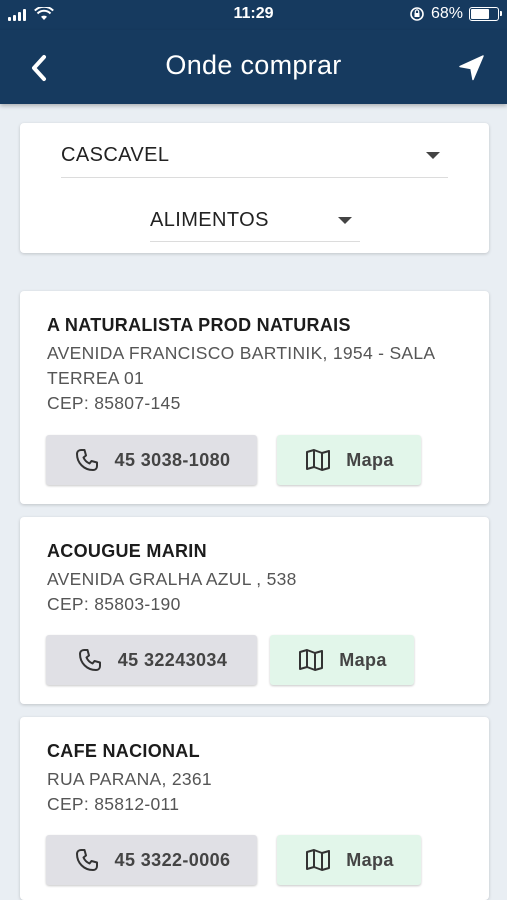 This screenshot has width=507, height=900. I want to click on filter-card: CASCAVEL ALIMENTOS, so click(254, 188).